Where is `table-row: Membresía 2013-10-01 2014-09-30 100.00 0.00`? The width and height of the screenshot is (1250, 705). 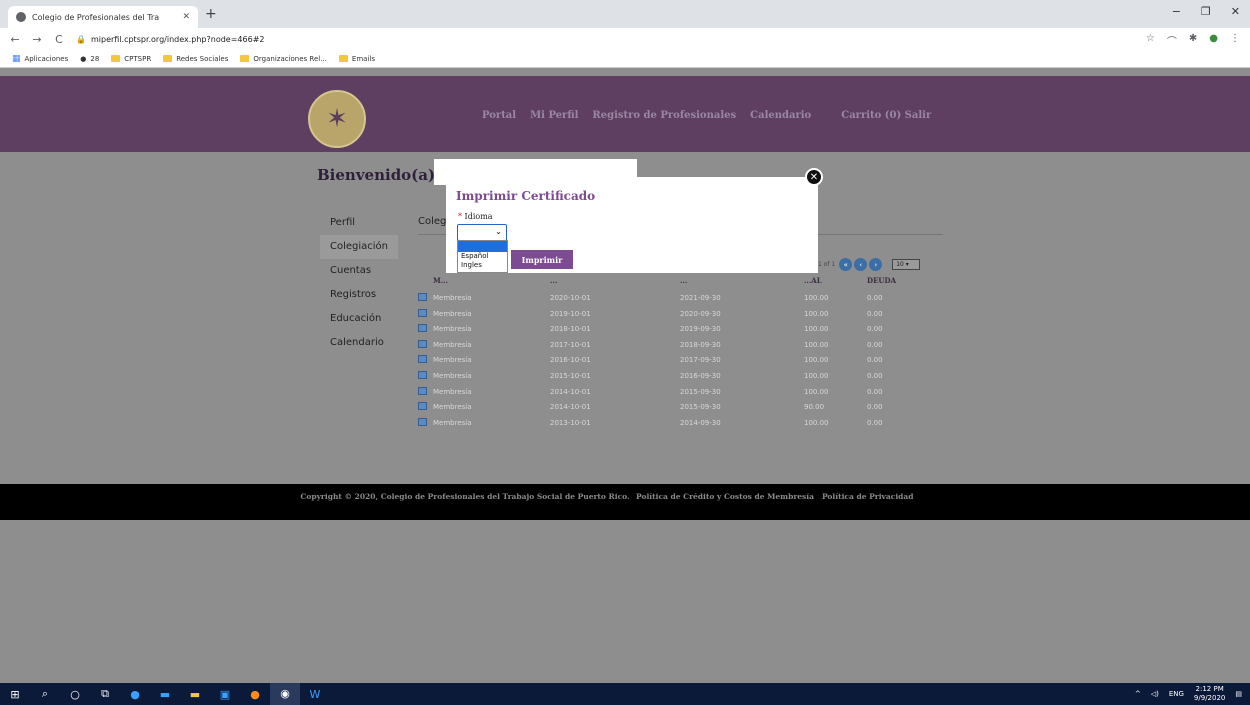 table-row: Membresía 2013-10-01 2014-09-30 100.00 0.00 is located at coordinates (680, 423).